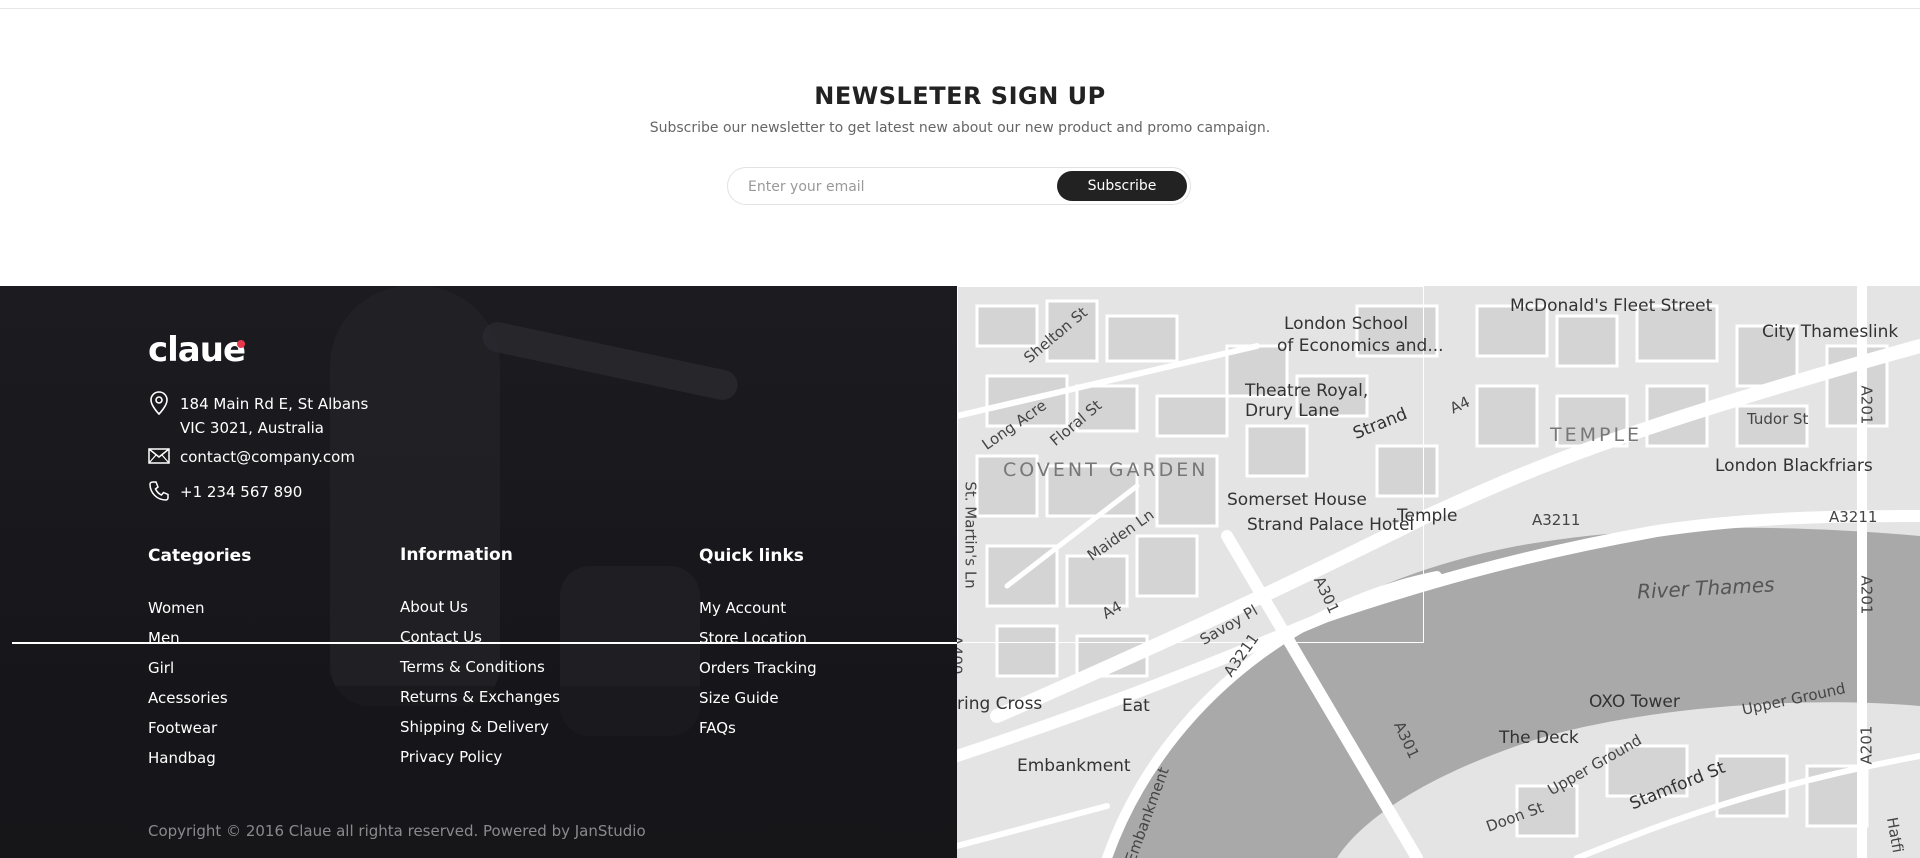 The width and height of the screenshot is (1920, 858). I want to click on footer-link-girl: Girl, so click(188, 668).